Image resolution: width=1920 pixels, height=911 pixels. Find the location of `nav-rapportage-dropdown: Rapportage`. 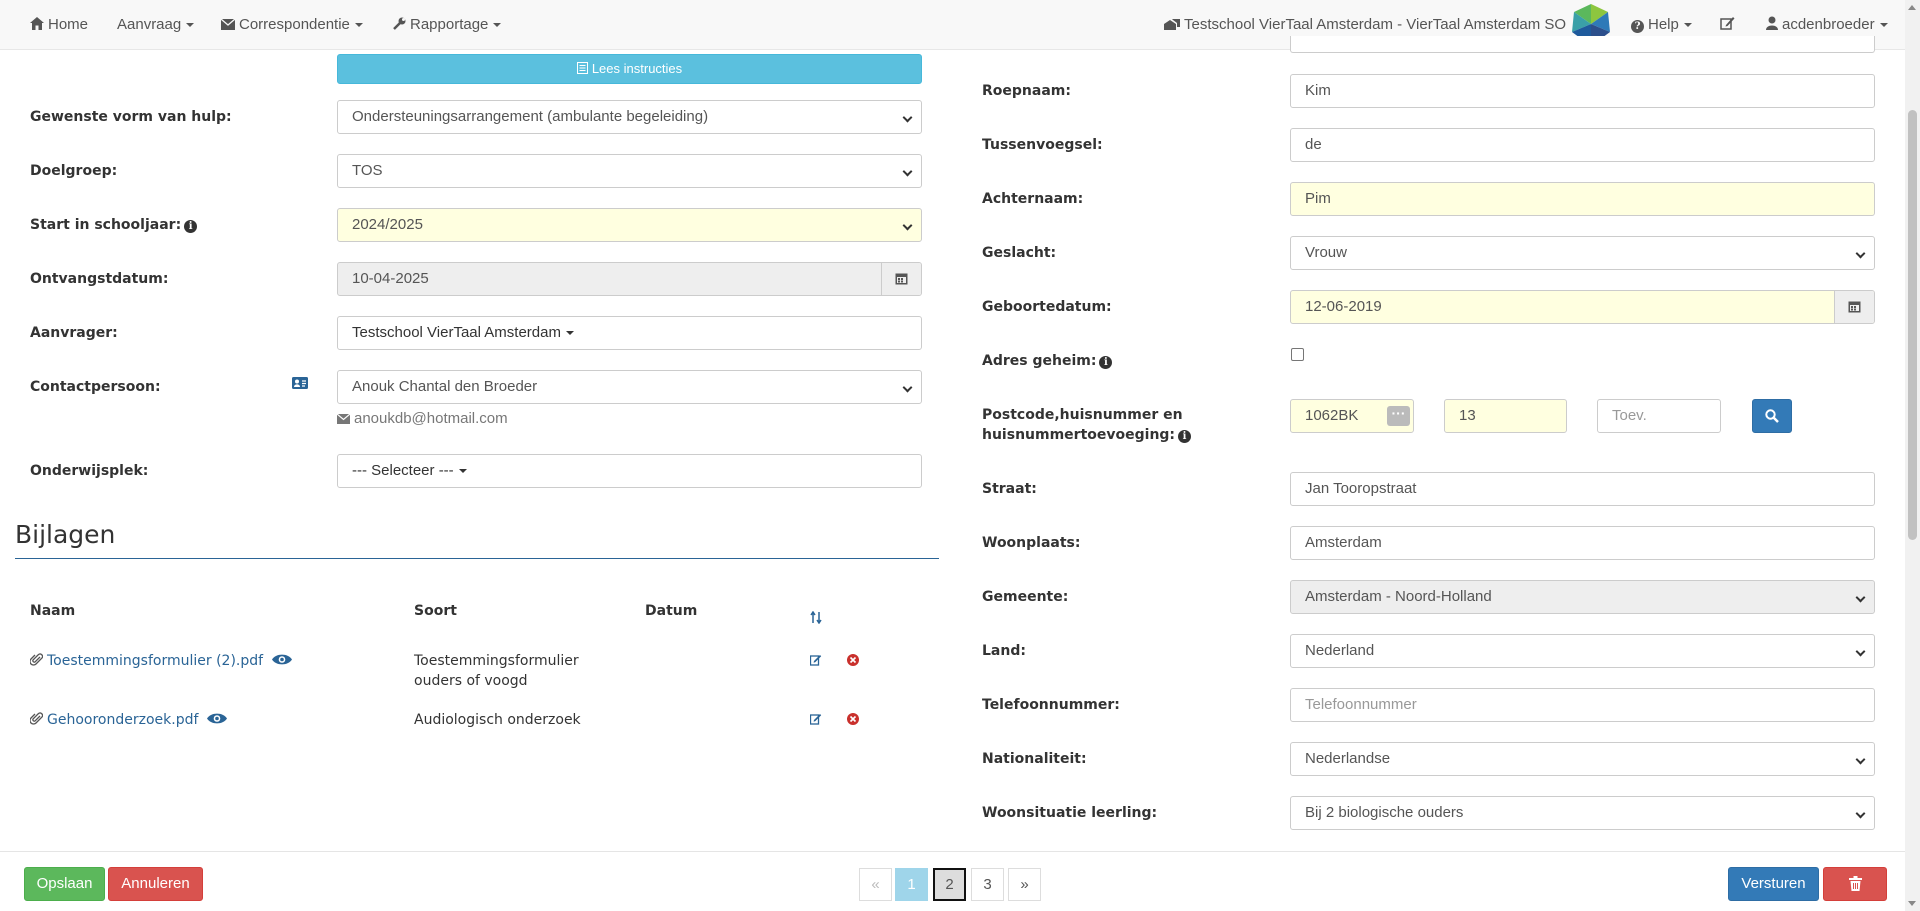

nav-rapportage-dropdown: Rapportage is located at coordinates (447, 25).